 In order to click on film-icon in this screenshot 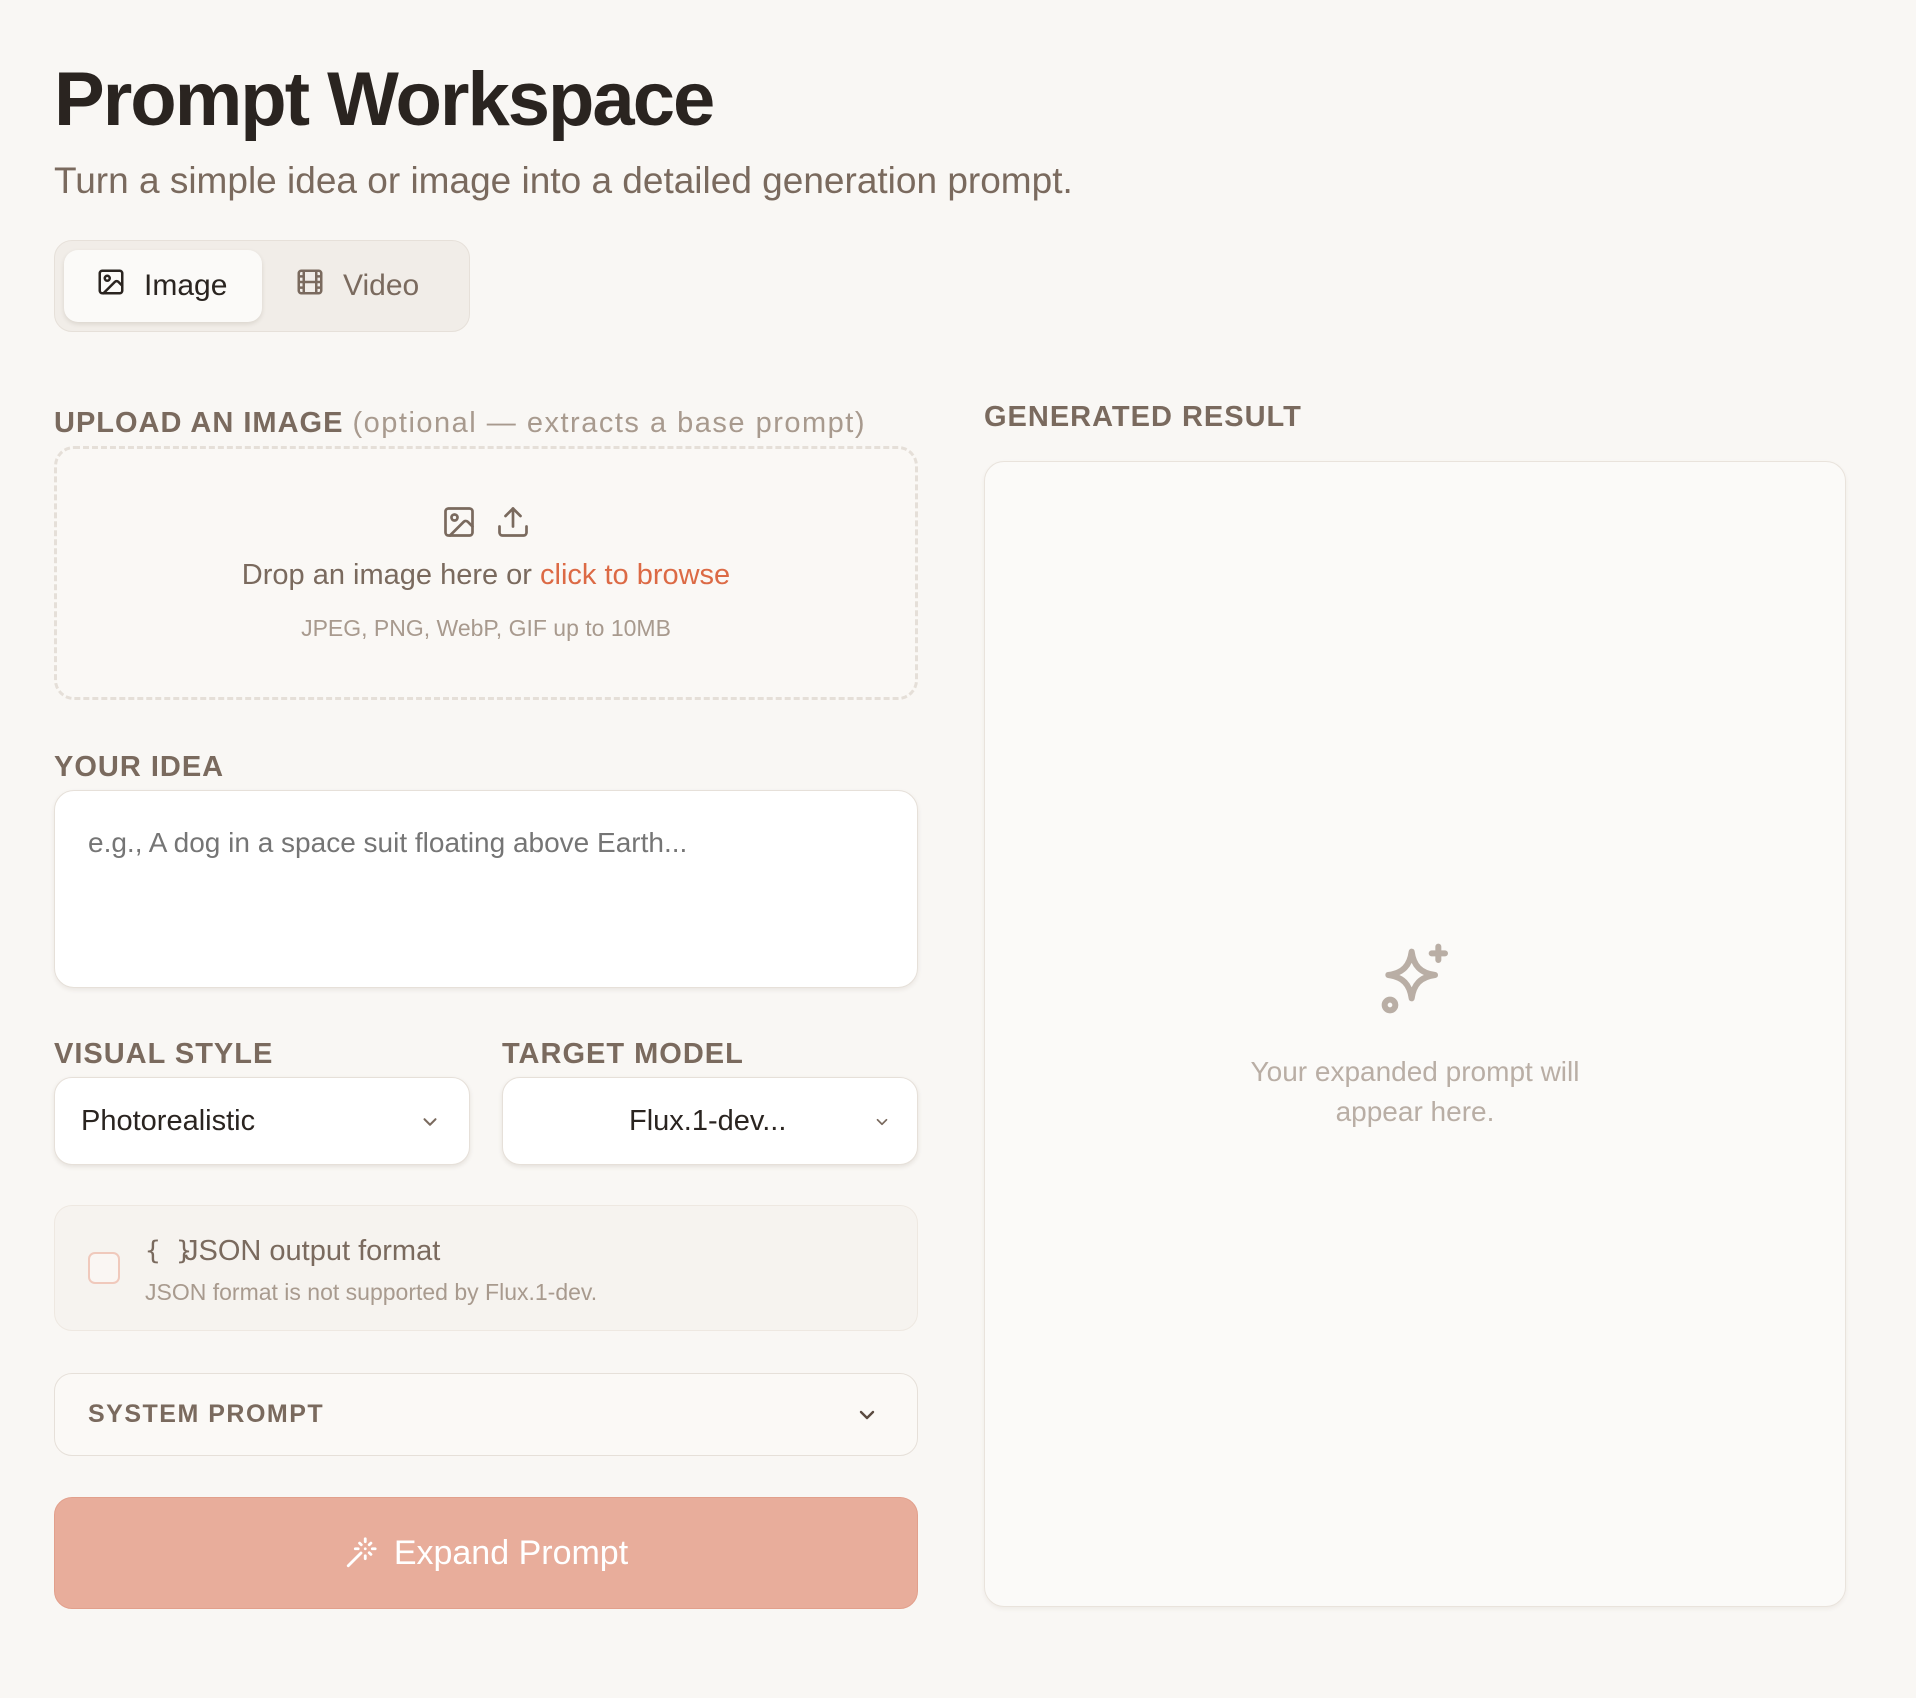, I will do `click(310, 286)`.